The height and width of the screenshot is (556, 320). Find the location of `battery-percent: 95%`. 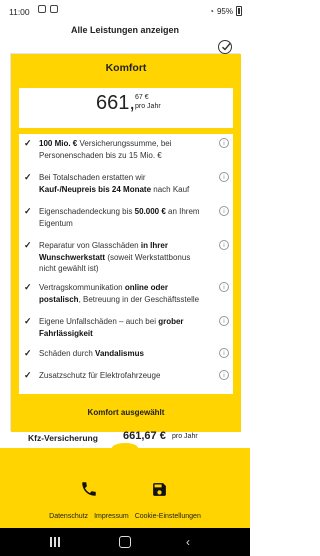

battery-percent: 95% is located at coordinates (224, 11).